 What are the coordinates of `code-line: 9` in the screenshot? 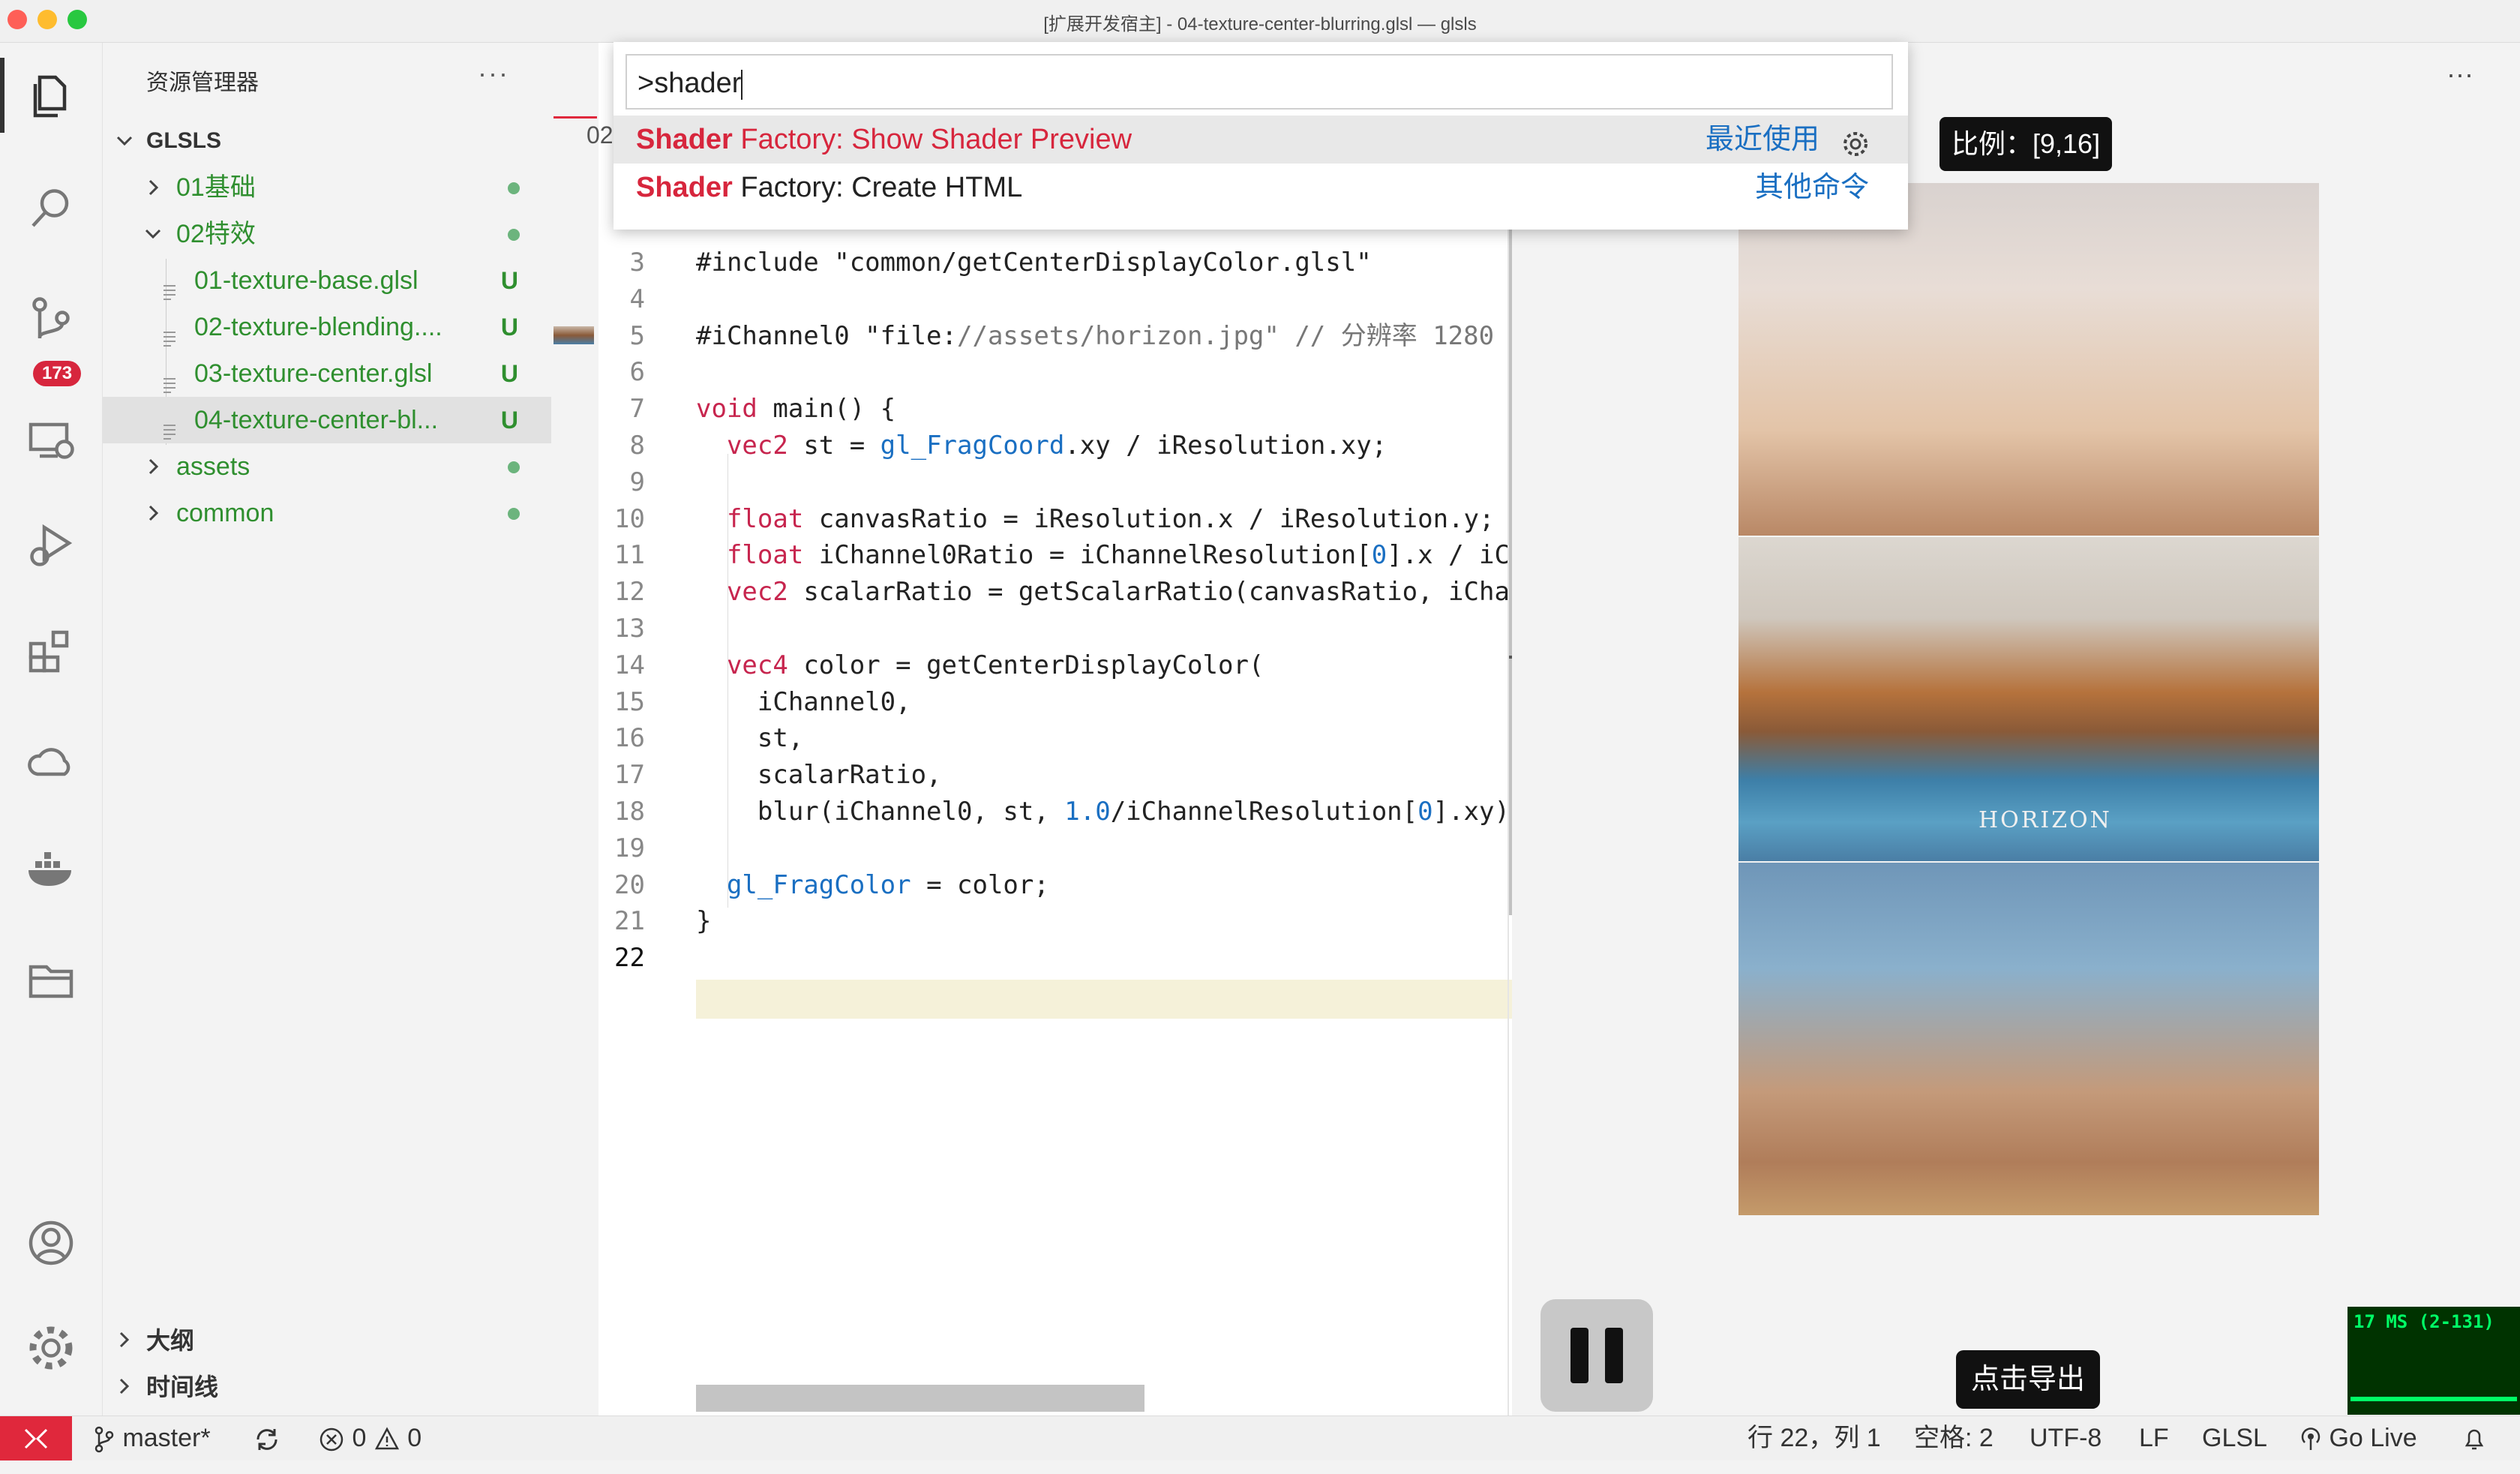 It's located at (1069, 483).